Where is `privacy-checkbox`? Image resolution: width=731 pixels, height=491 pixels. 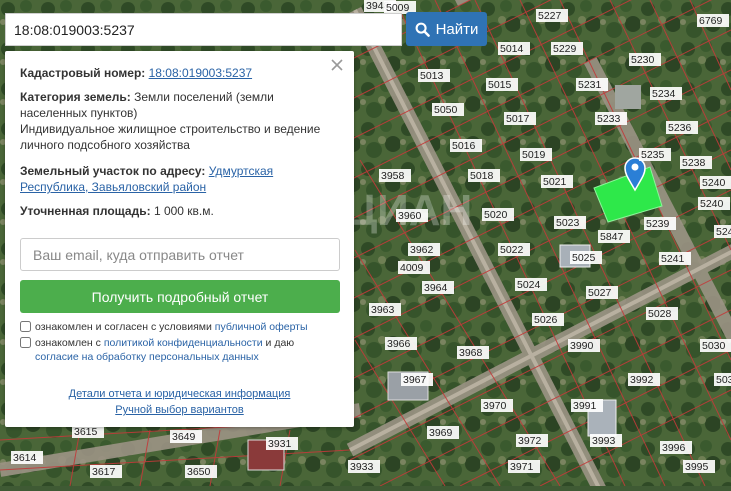 privacy-checkbox is located at coordinates (25, 342).